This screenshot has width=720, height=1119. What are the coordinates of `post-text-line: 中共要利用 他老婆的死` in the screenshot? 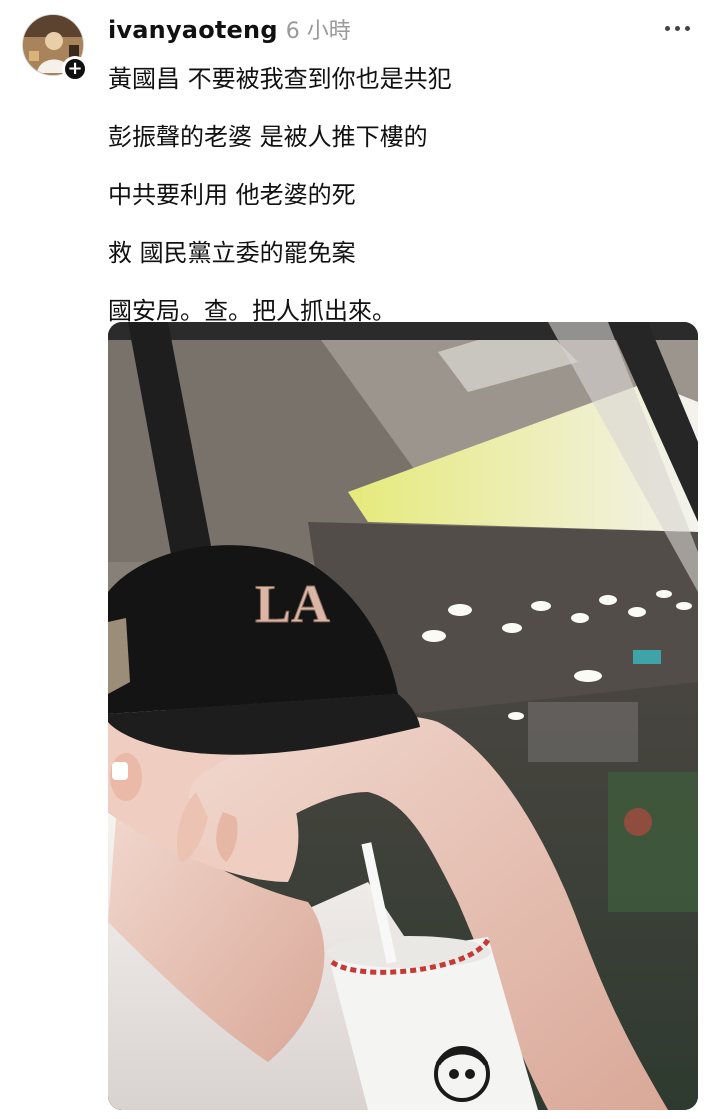 It's located at (232, 195).